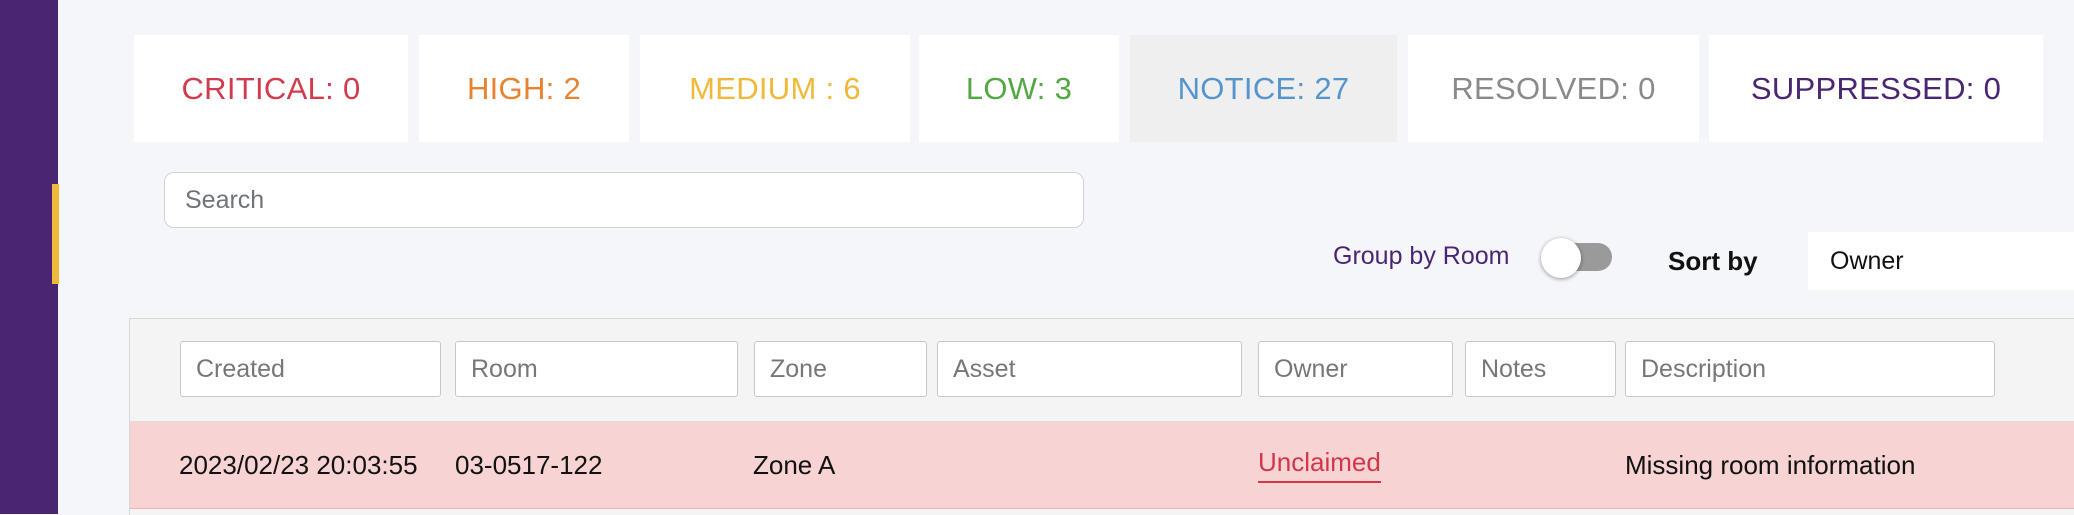  I want to click on search-input, so click(624, 200).